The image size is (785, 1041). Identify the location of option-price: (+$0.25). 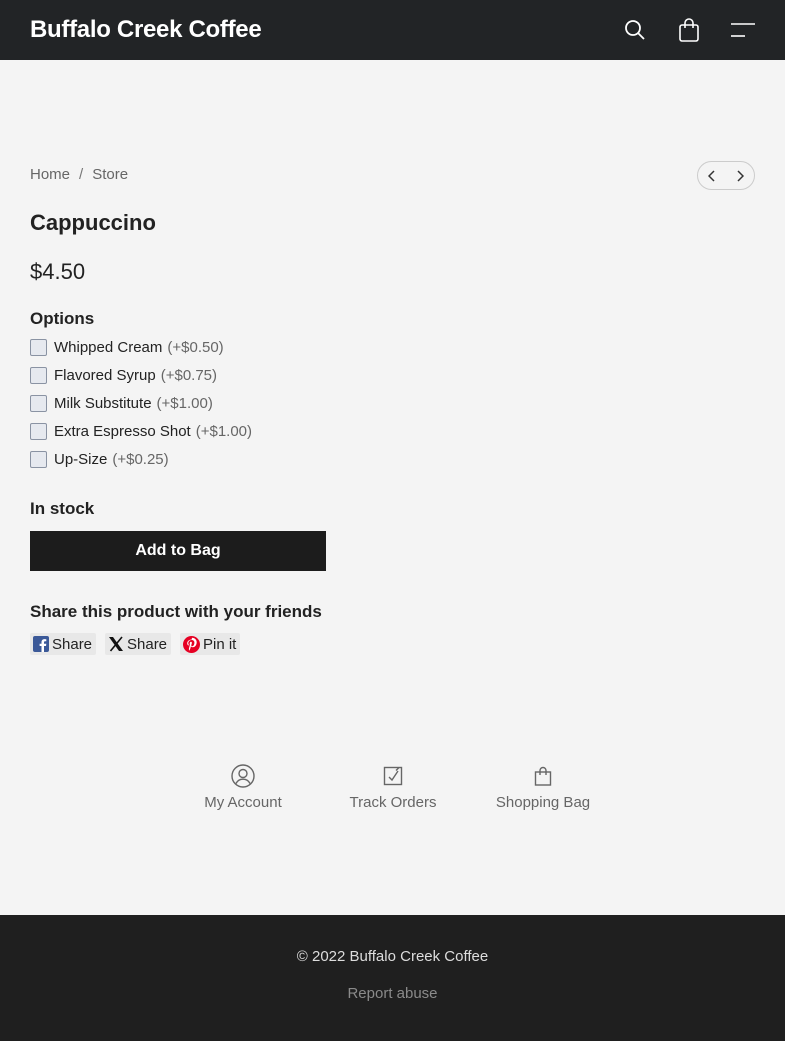
(140, 459).